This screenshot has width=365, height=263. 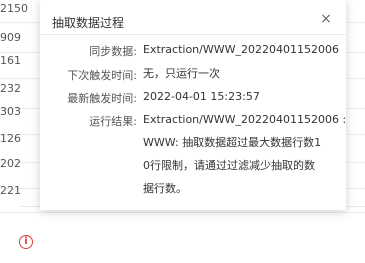 What do you see at coordinates (165, 188) in the screenshot?
I see `run-result-line: 据行数。` at bounding box center [165, 188].